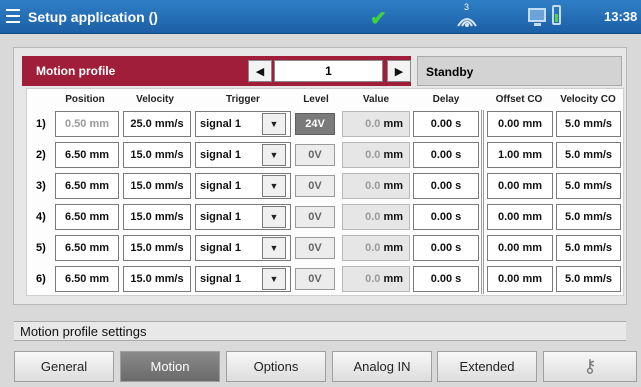  Describe the element at coordinates (621, 16) in the screenshot. I see `clock: 13:38` at that location.